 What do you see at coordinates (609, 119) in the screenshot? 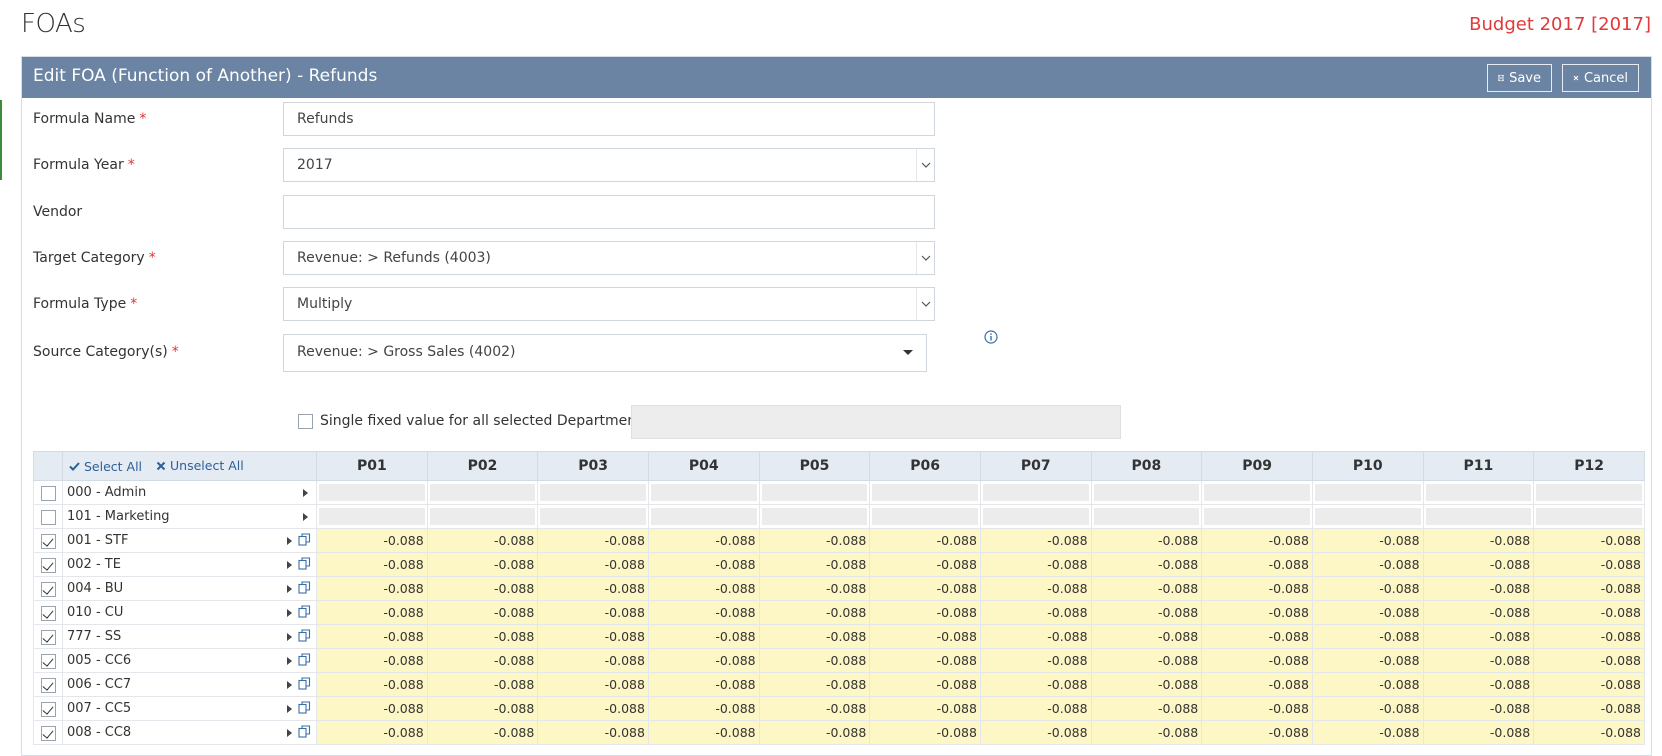
I see `formula-name-input: Refunds` at bounding box center [609, 119].